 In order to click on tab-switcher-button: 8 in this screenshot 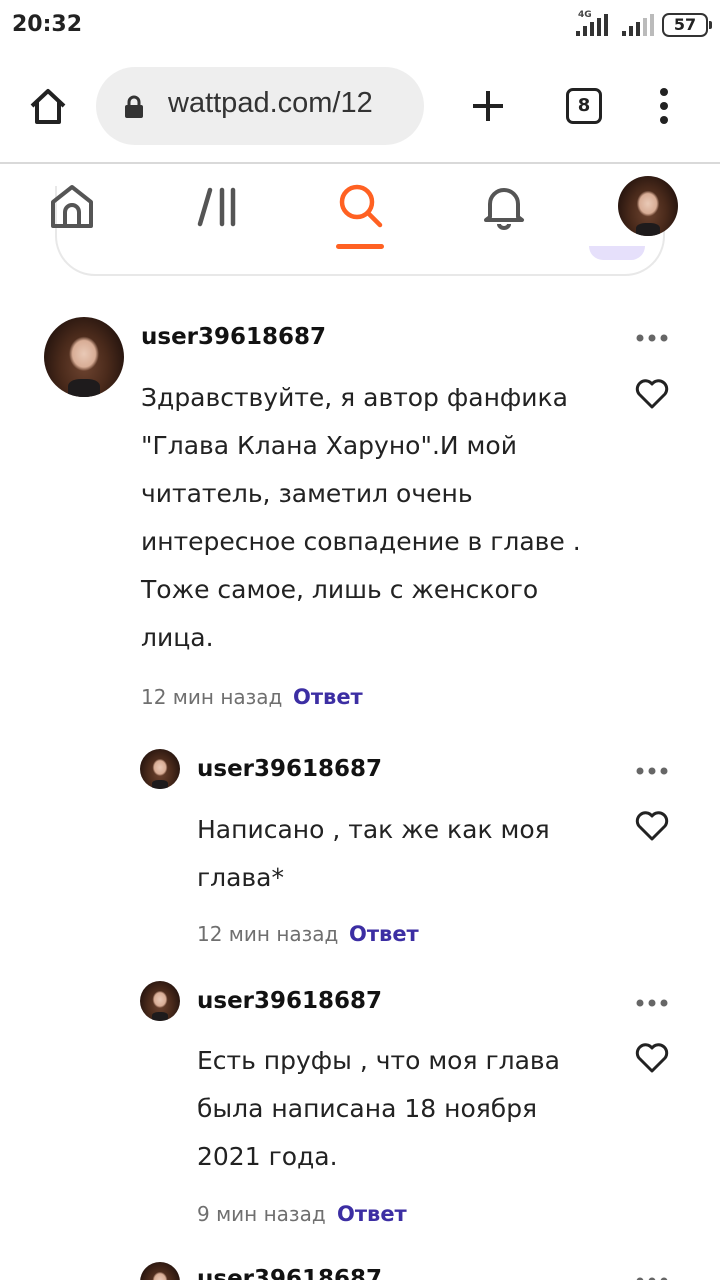, I will do `click(584, 106)`.